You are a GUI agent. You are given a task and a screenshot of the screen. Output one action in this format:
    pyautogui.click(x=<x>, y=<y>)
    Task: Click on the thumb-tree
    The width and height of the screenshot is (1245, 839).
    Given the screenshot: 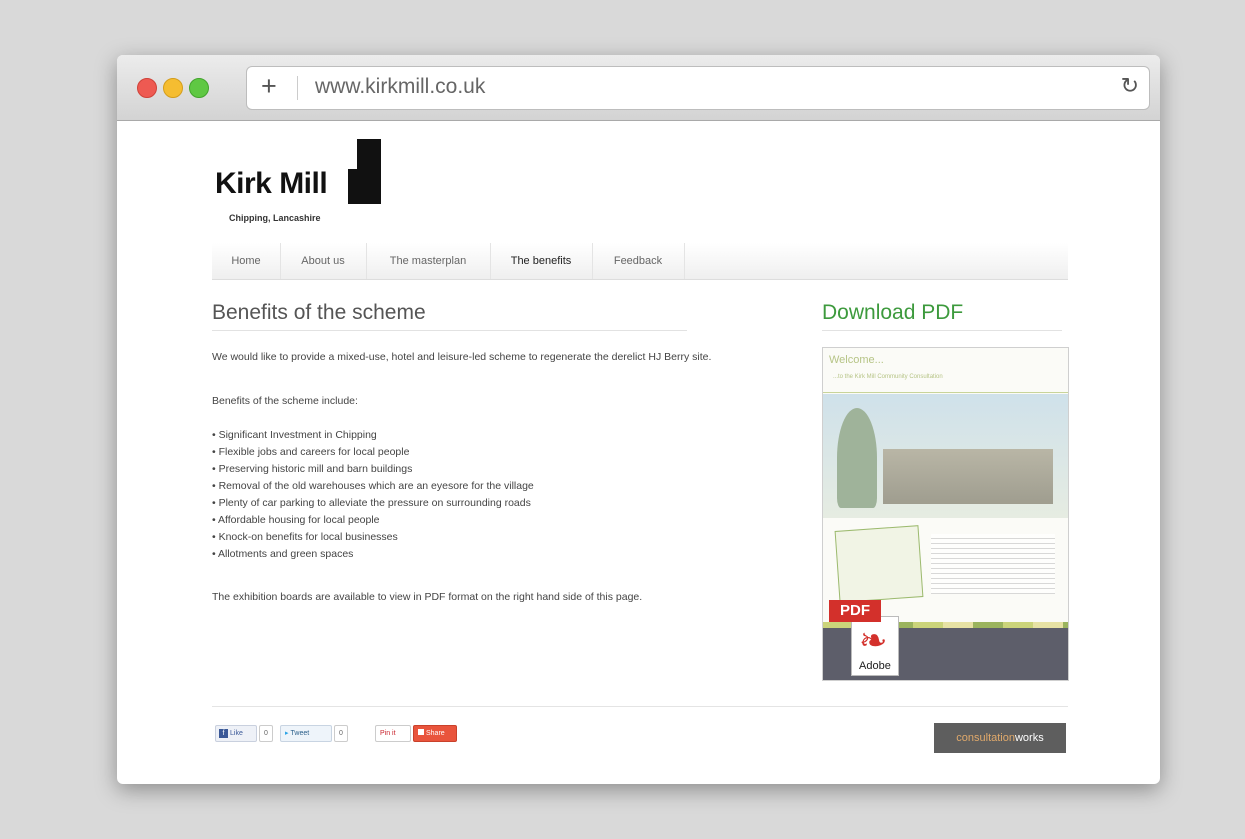 What is the action you would take?
    pyautogui.click(x=857, y=458)
    